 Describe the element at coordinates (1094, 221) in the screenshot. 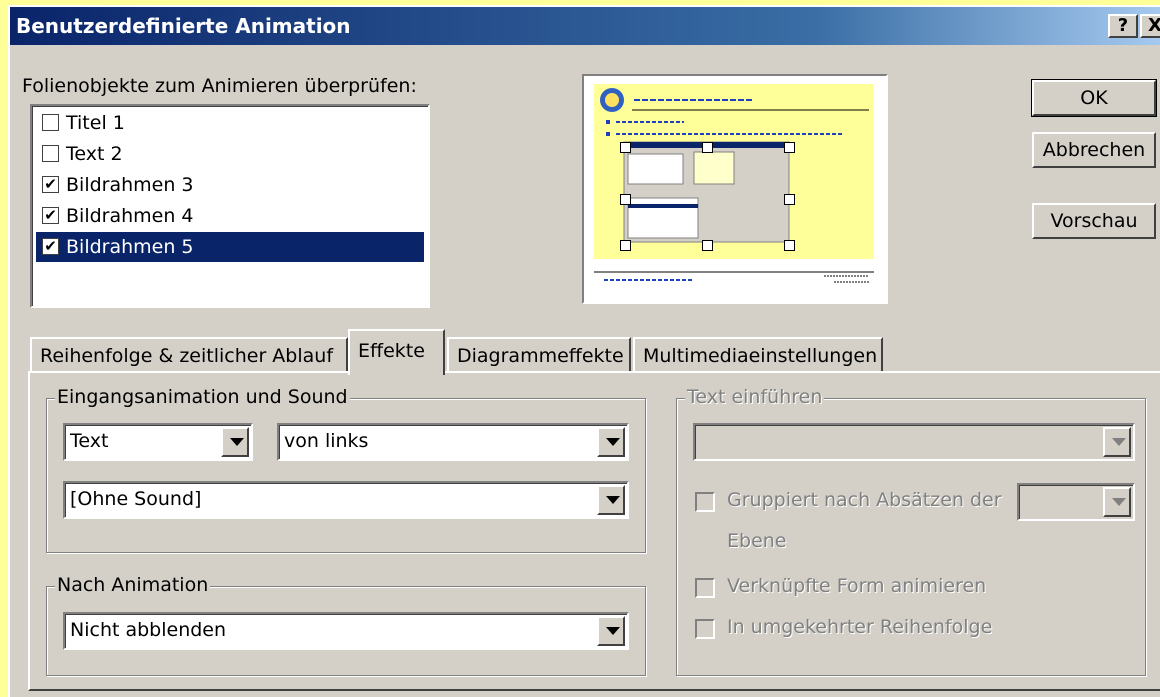

I see `preview-button: Vorschau` at that location.